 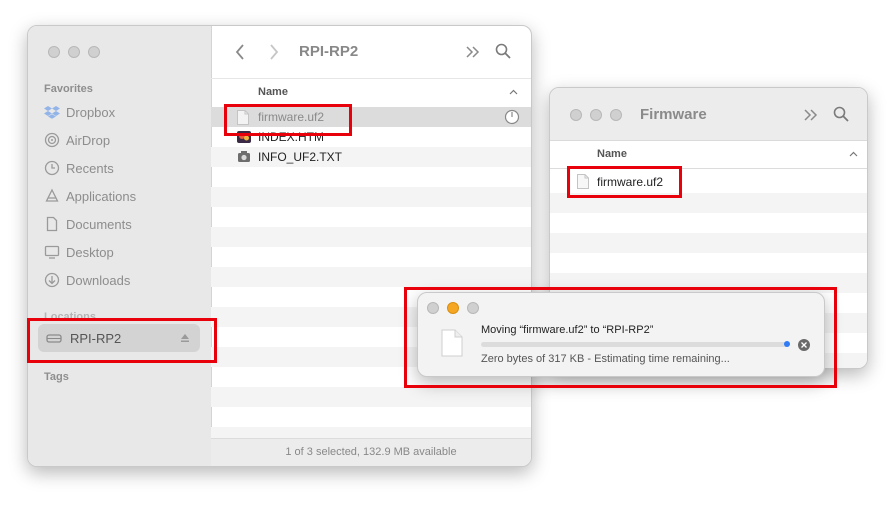 What do you see at coordinates (98, 280) in the screenshot?
I see `sidebar-item-label: Downloads` at bounding box center [98, 280].